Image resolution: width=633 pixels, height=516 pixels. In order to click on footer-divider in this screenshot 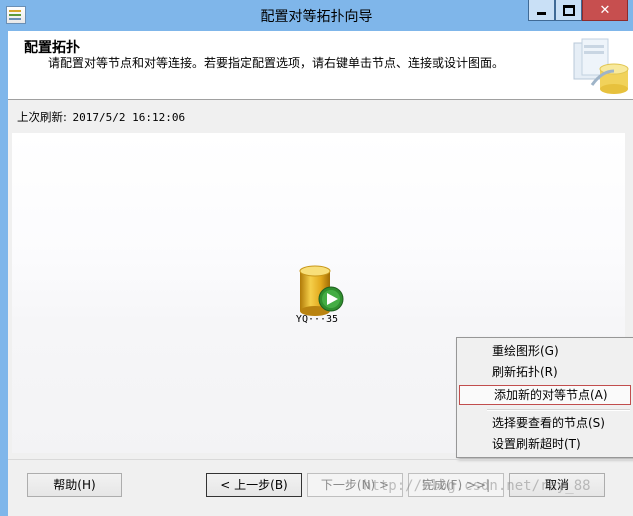, I will do `click(320, 459)`.